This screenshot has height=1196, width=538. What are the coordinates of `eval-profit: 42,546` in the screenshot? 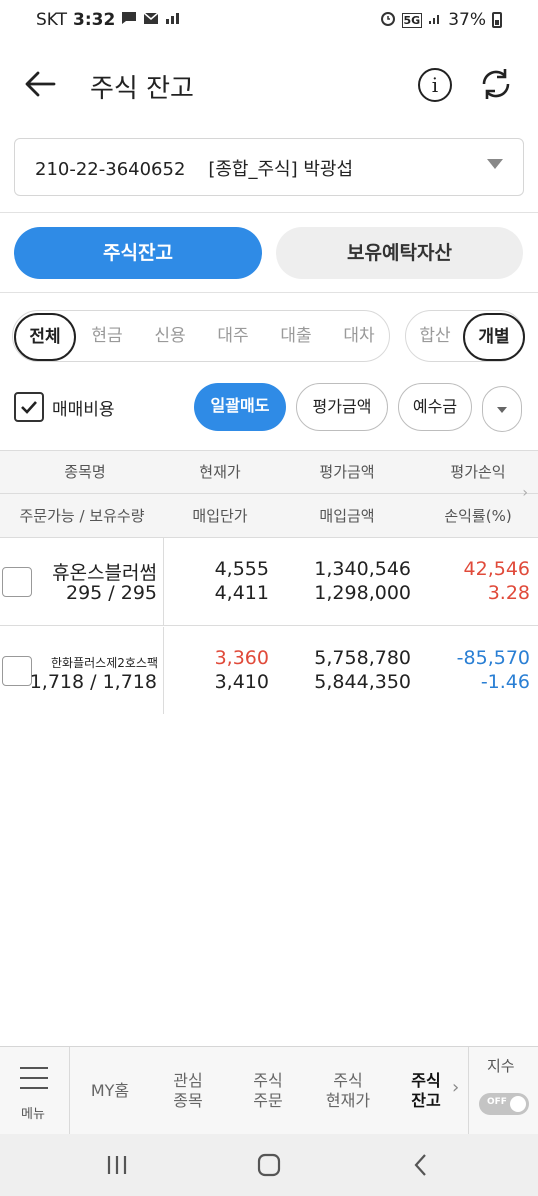 It's located at (496, 569).